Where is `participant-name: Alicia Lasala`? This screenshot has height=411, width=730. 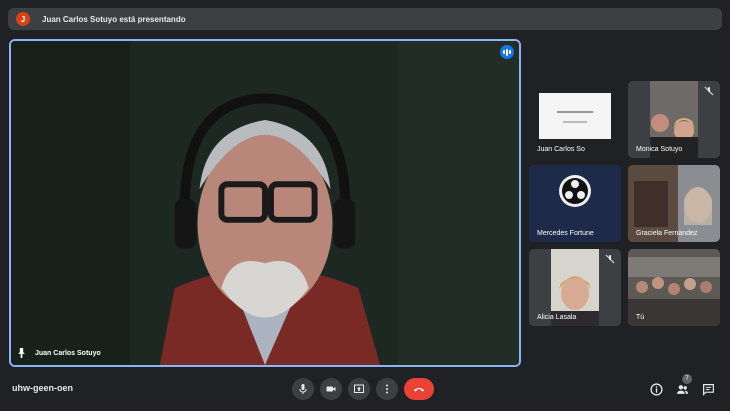 participant-name: Alicia Lasala is located at coordinates (557, 317).